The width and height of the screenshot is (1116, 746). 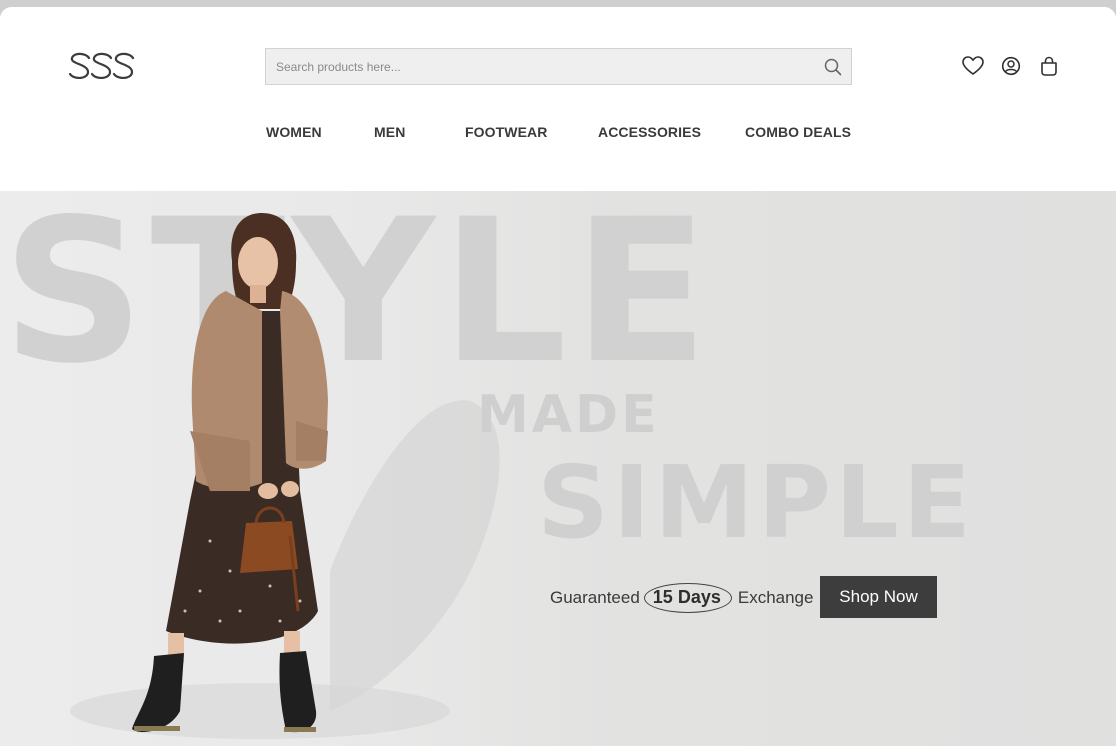 I want to click on exchange-promo: Guaranteed 15 Days Exchange, so click(x=681, y=598).